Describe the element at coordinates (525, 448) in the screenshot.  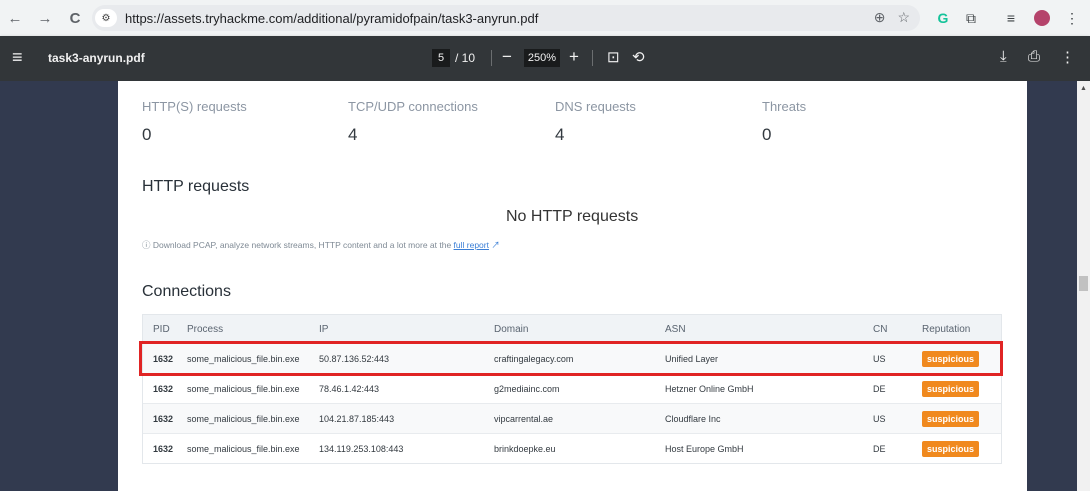
I see `cell-domain: brinkdoepke.eu` at that location.